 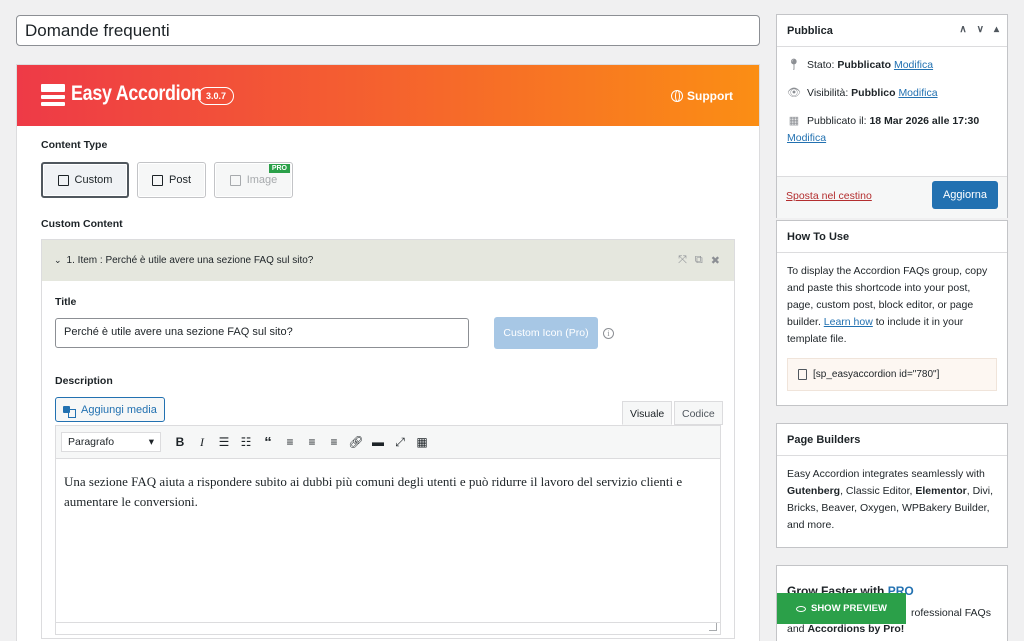 What do you see at coordinates (794, 93) in the screenshot?
I see `eye-icon: 👁︎` at bounding box center [794, 93].